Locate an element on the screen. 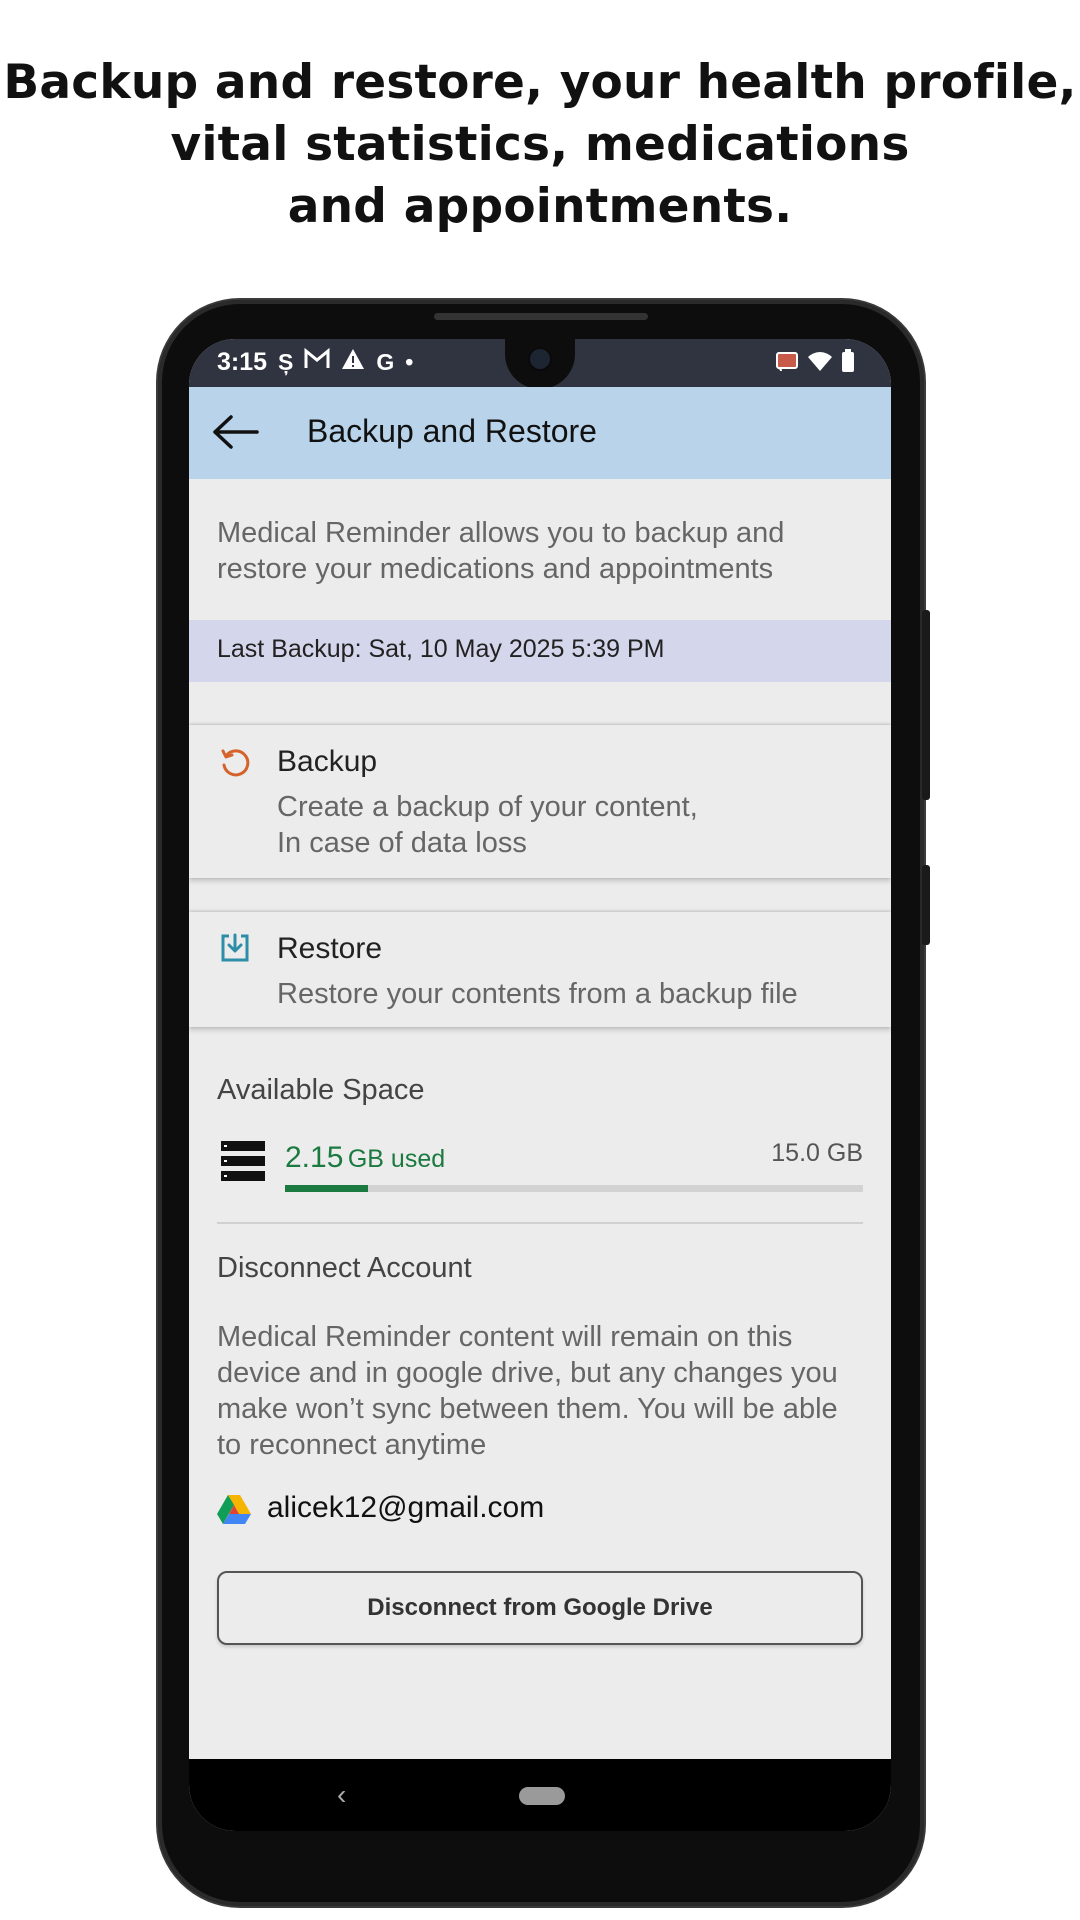  camera-icon is located at coordinates (540, 359).